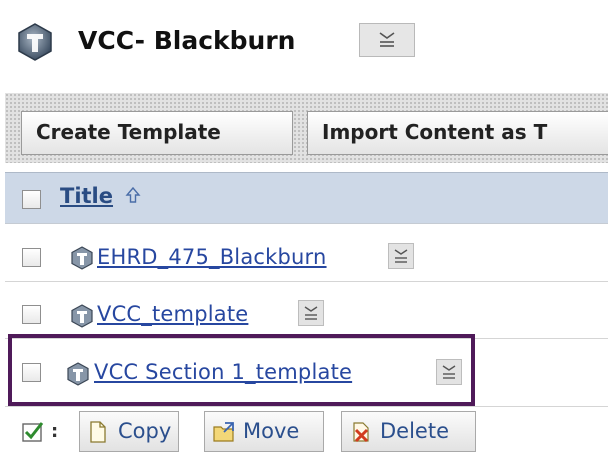 The width and height of the screenshot is (608, 463). Describe the element at coordinates (33, 432) in the screenshot. I see `select-all-checkbox-icon` at that location.